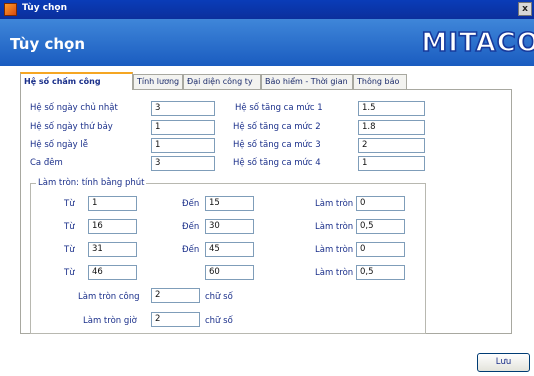 This screenshot has height=376, width=534. Describe the element at coordinates (110, 321) in the screenshot. I see `round-hour-label: Làm tròn giờ` at that location.